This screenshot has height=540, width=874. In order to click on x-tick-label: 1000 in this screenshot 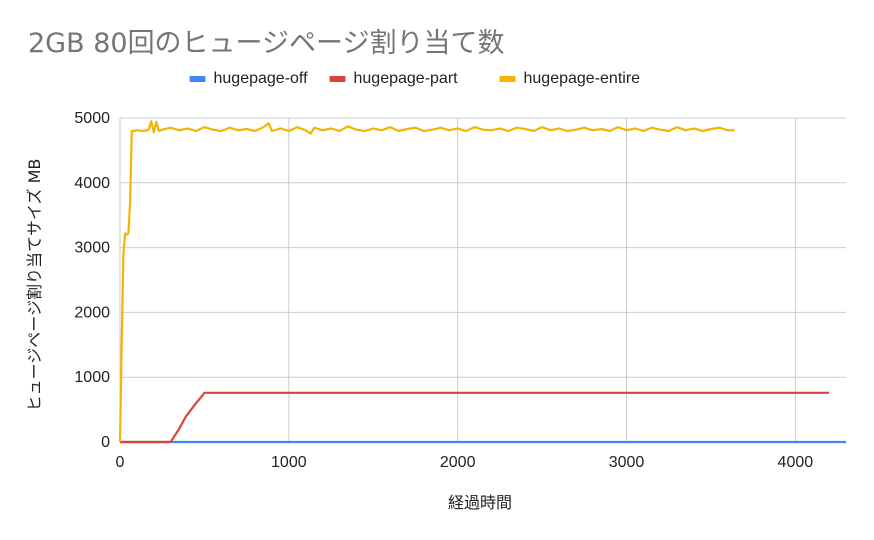, I will do `click(289, 462)`.